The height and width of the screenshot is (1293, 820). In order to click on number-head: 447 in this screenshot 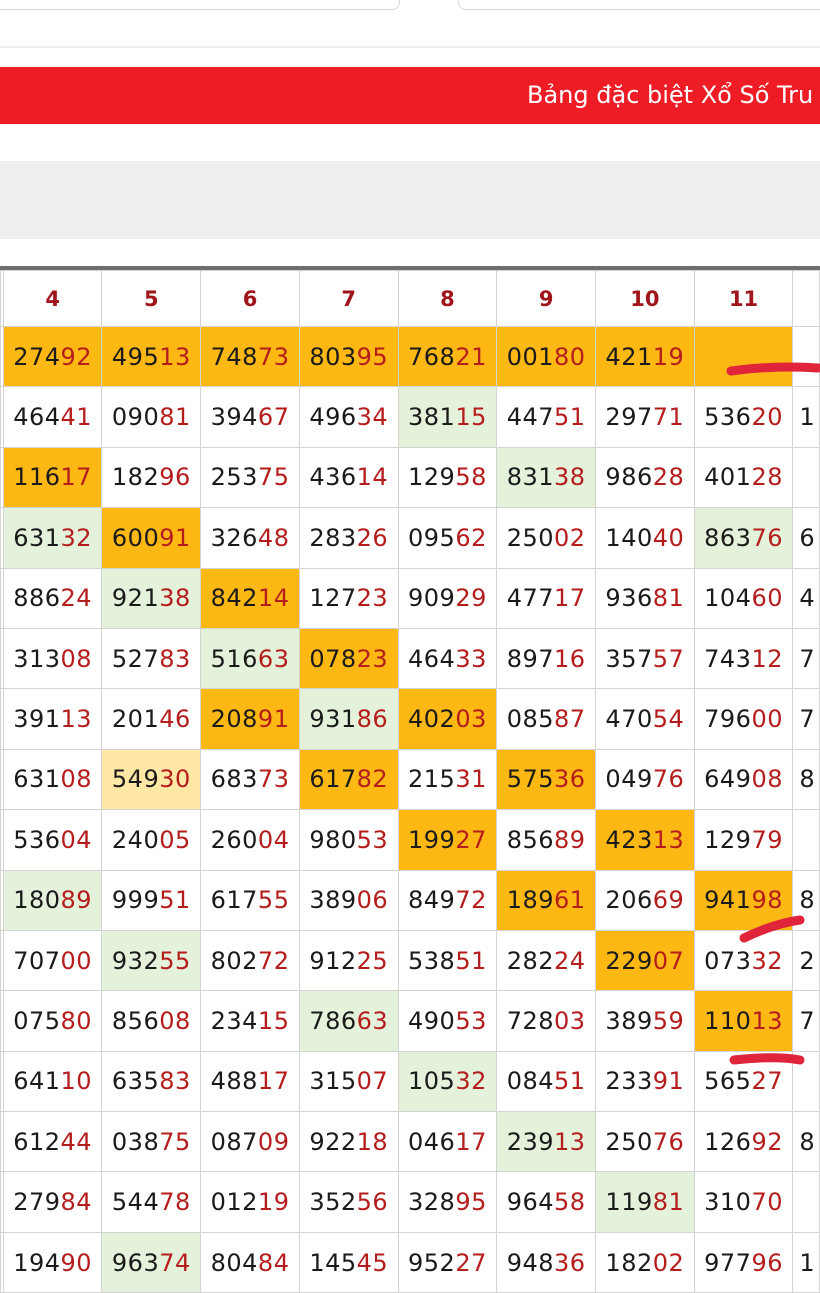, I will do `click(530, 417)`.